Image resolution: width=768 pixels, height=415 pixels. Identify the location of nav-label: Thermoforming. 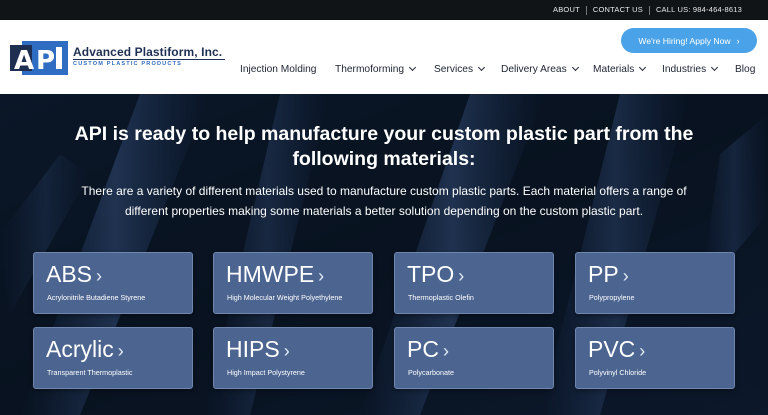
(370, 69).